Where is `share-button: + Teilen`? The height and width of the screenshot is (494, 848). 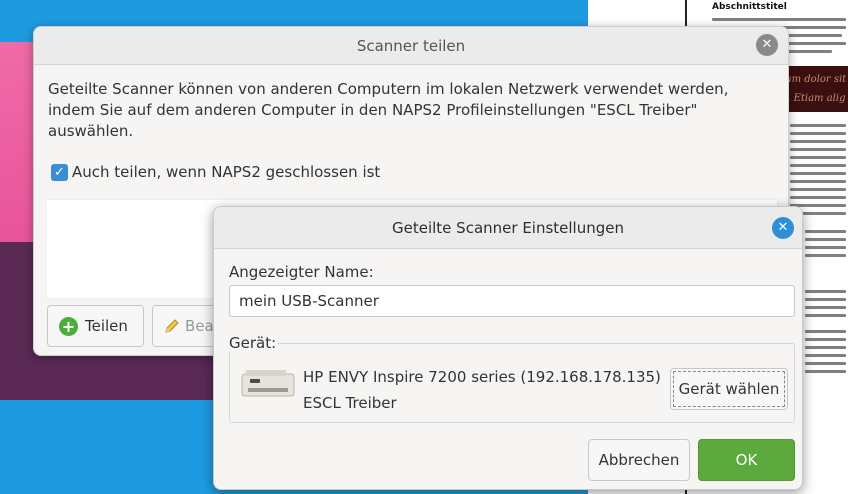 share-button: + Teilen is located at coordinates (95, 326).